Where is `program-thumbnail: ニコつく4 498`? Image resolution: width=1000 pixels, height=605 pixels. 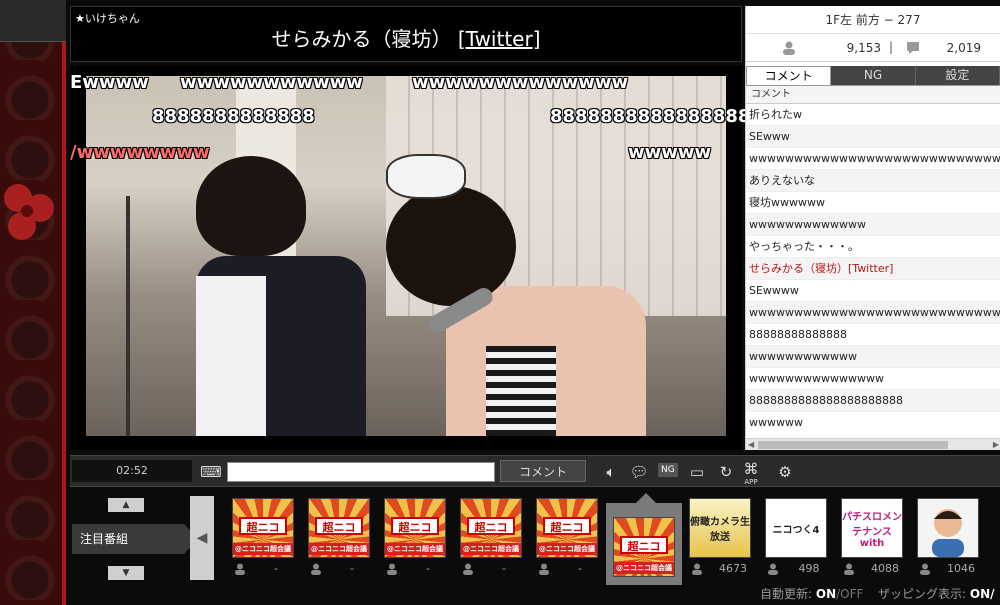
program-thumbnail: ニコつく4 498 is located at coordinates (796, 539).